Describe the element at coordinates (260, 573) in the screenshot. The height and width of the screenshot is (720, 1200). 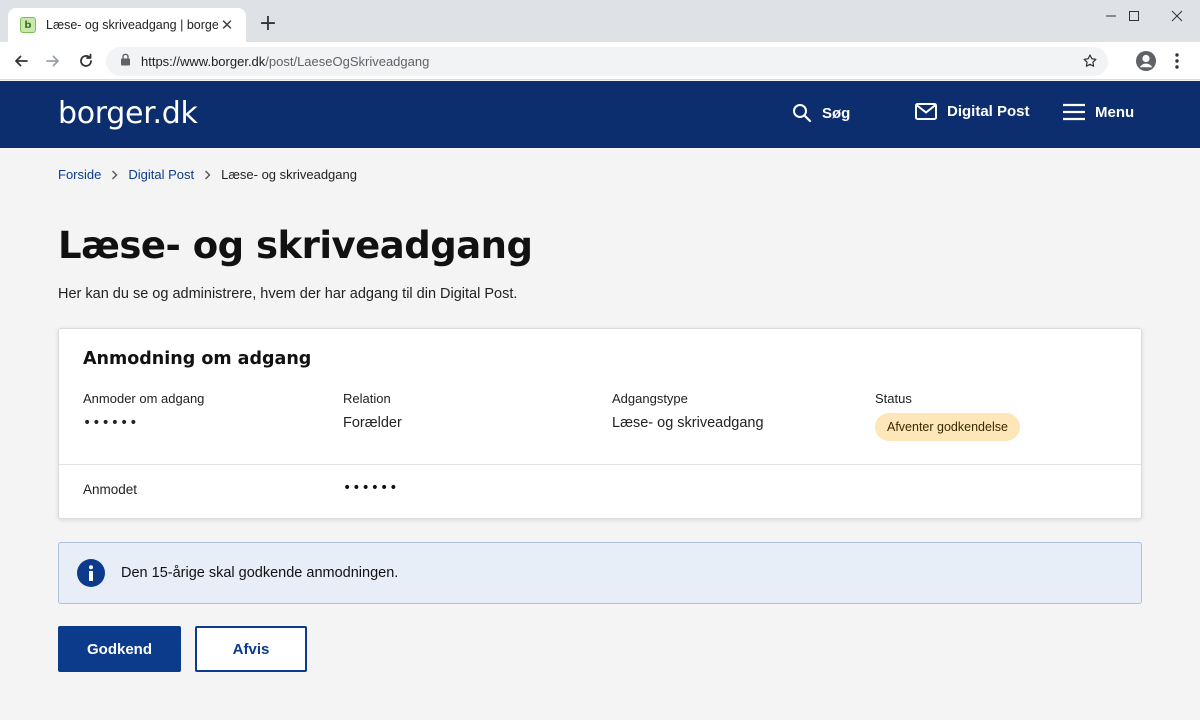
I see `info-text: Den 15-årige skal godkende anmodningen.` at that location.